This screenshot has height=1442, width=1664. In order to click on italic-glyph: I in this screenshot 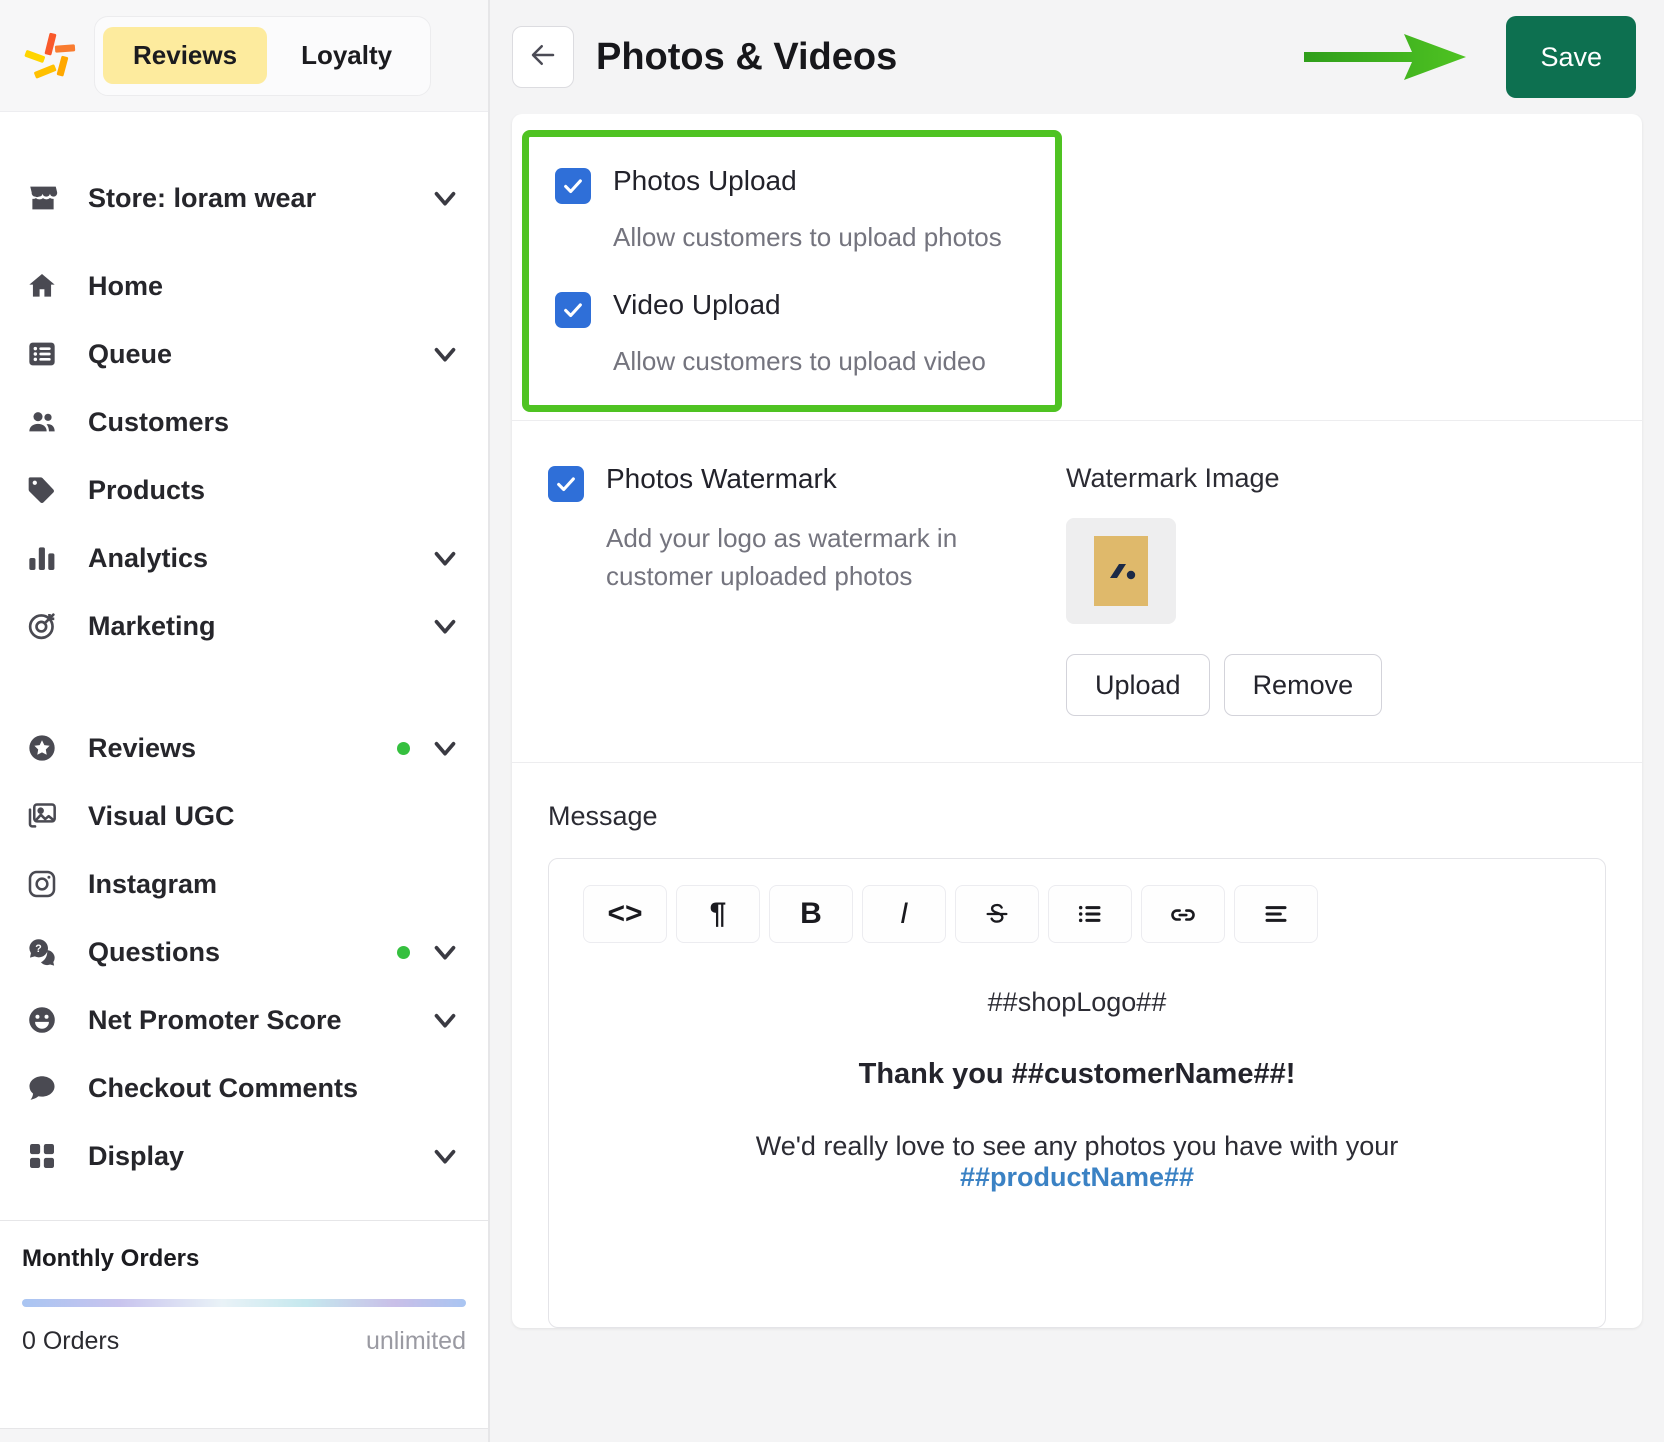, I will do `click(904, 914)`.